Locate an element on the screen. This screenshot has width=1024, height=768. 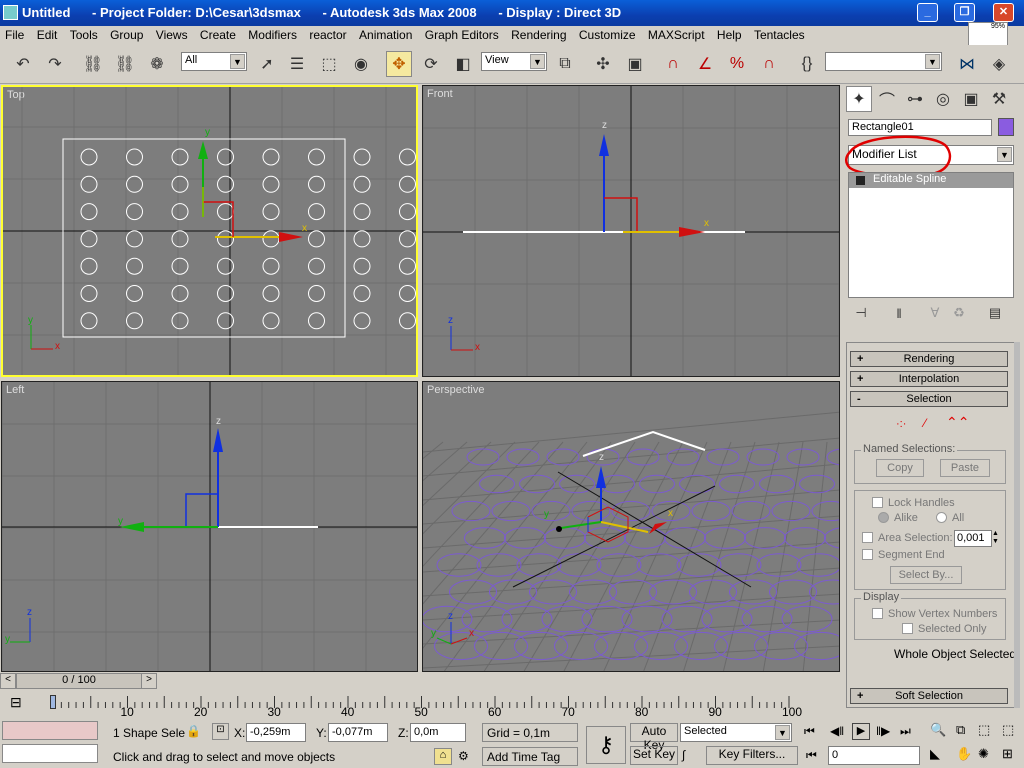
time-tag-icon: ⚙ is located at coordinates (463, 756).